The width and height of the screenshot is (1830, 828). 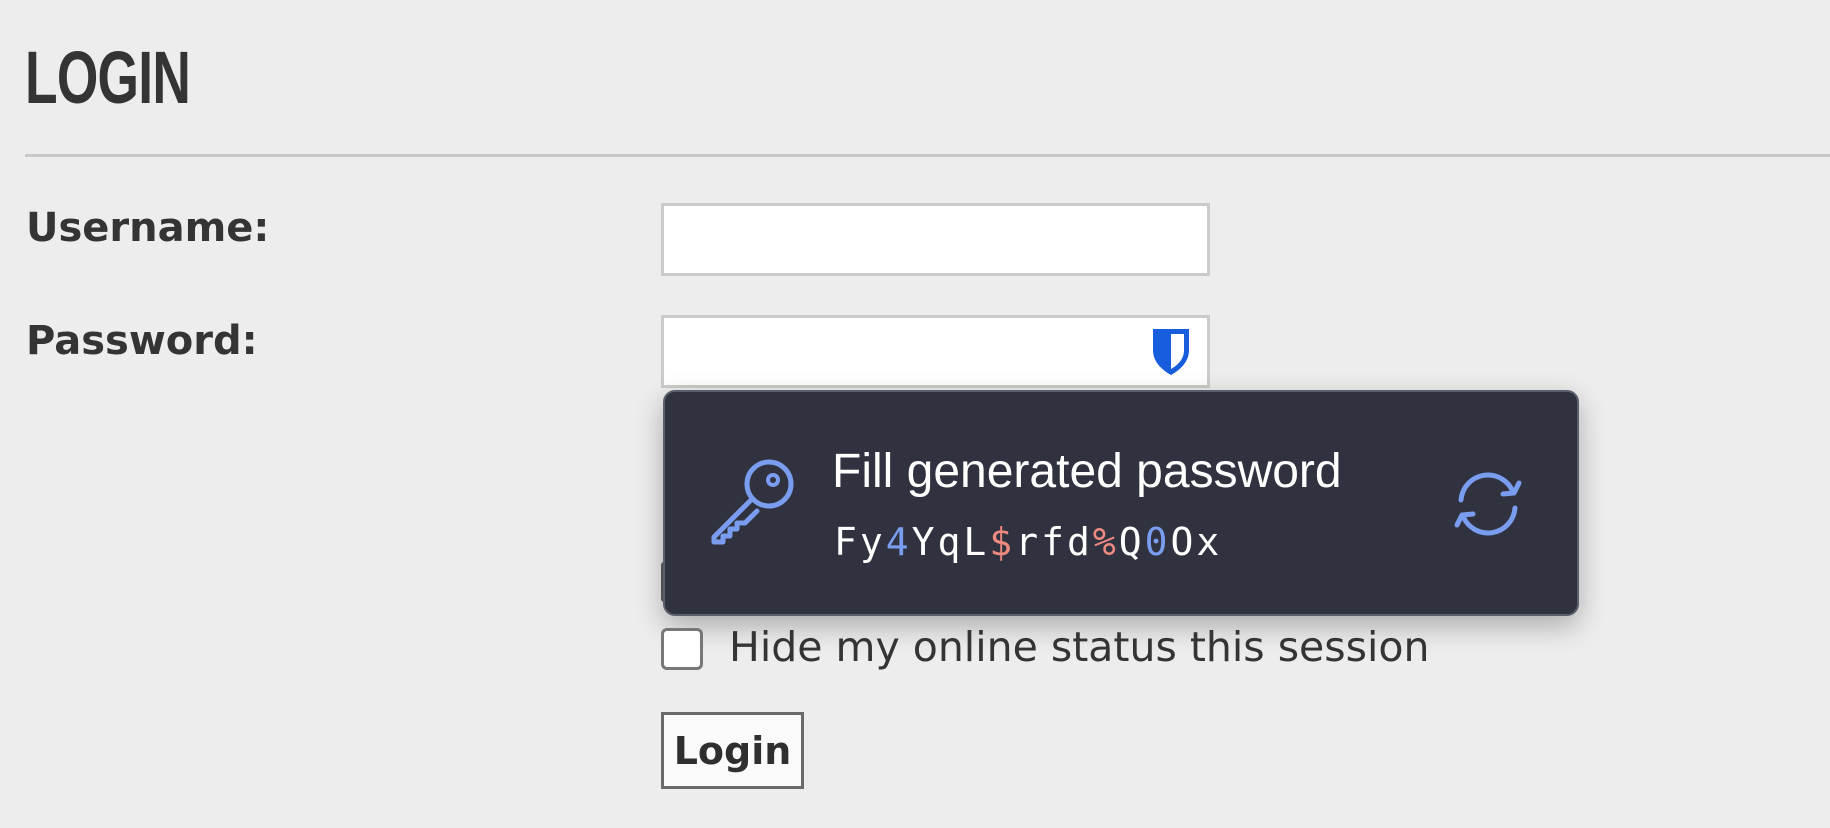 I want to click on hide-status-label: Hide my online status this session, so click(x=1079, y=647).